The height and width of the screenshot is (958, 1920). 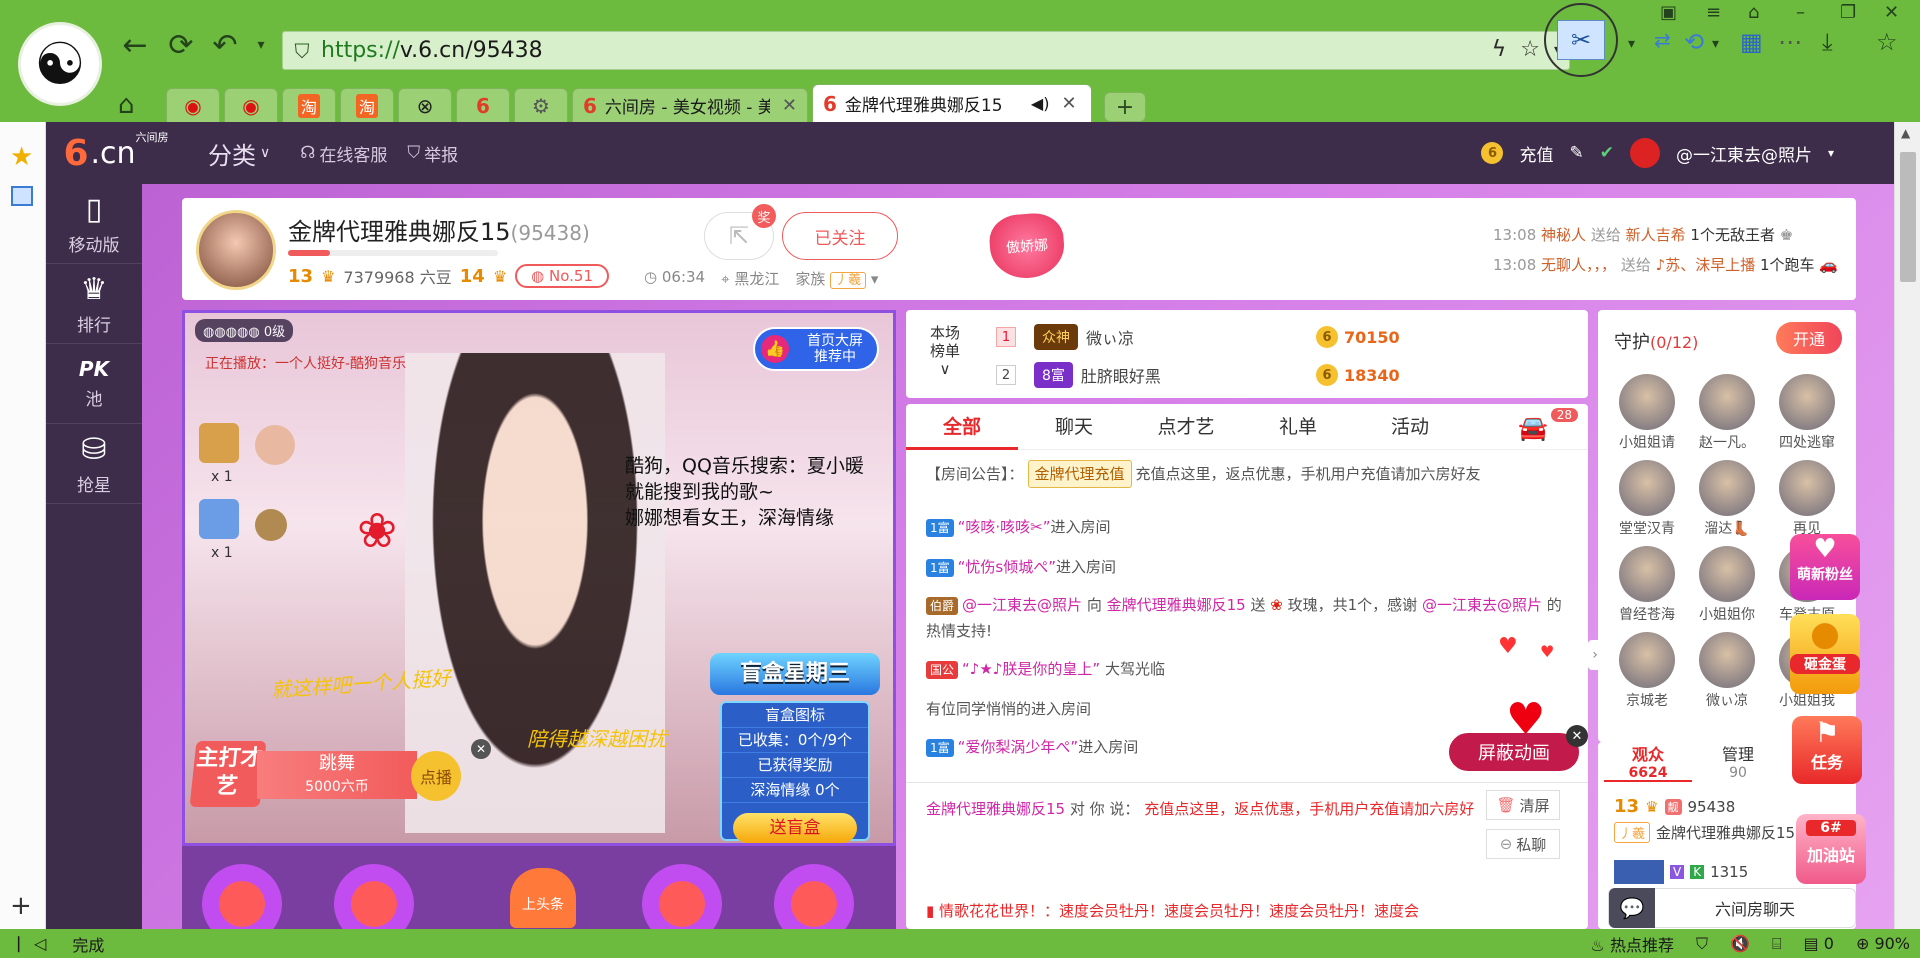 I want to click on liujianfang-chat-button: 💬 六间房聊天, so click(x=1732, y=908).